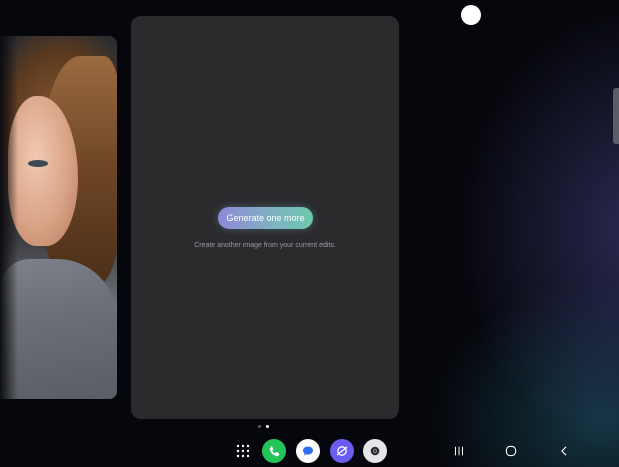  I want to click on phone-icon, so click(274, 451).